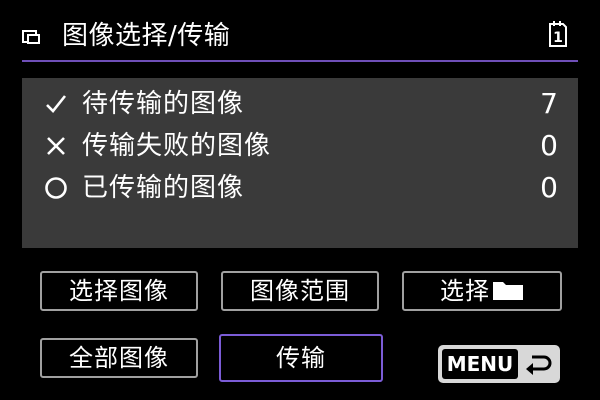 The height and width of the screenshot is (400, 600). I want to click on return-icon, so click(539, 365).